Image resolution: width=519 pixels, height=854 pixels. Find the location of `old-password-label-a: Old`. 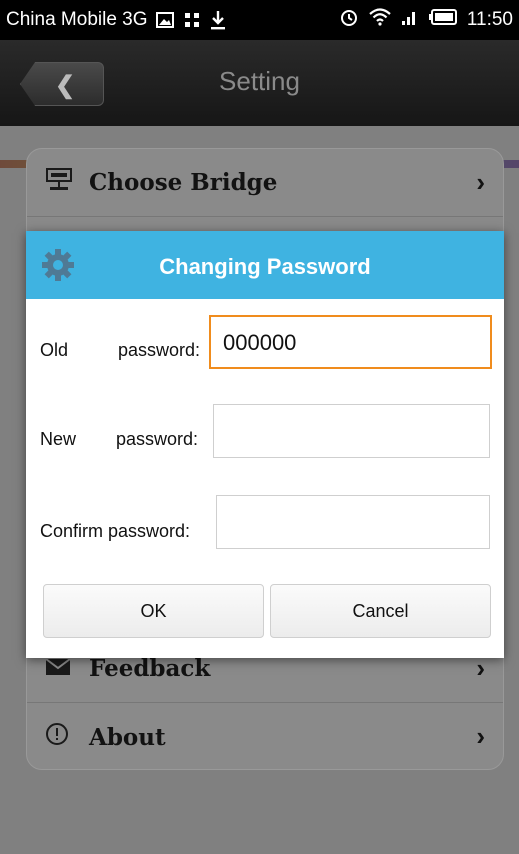

old-password-label-a: Old is located at coordinates (54, 350).